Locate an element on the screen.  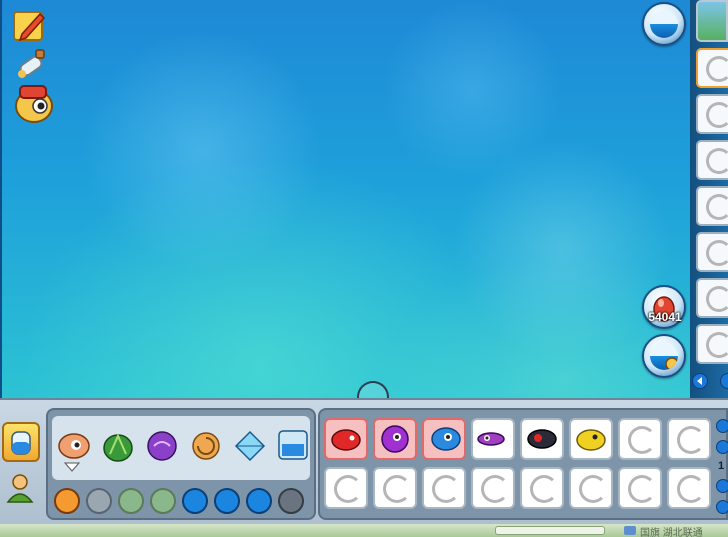
side-tabs is located at coordinates (22, 463).